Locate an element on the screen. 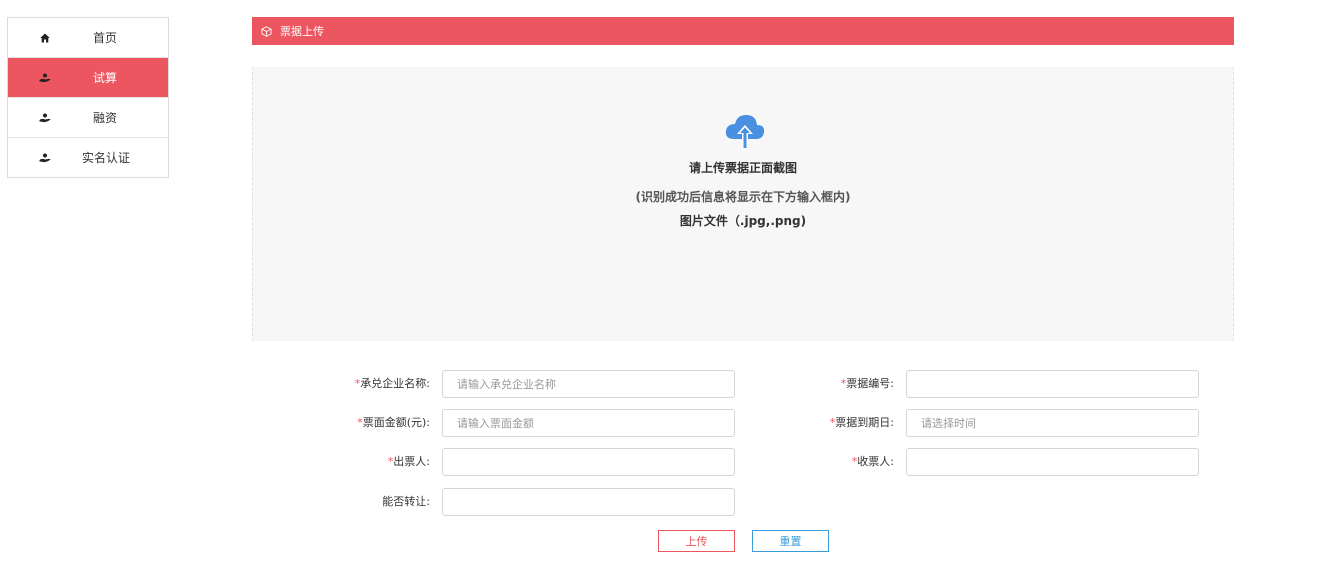  bill-number-label: *票据编号: is located at coordinates (867, 383).